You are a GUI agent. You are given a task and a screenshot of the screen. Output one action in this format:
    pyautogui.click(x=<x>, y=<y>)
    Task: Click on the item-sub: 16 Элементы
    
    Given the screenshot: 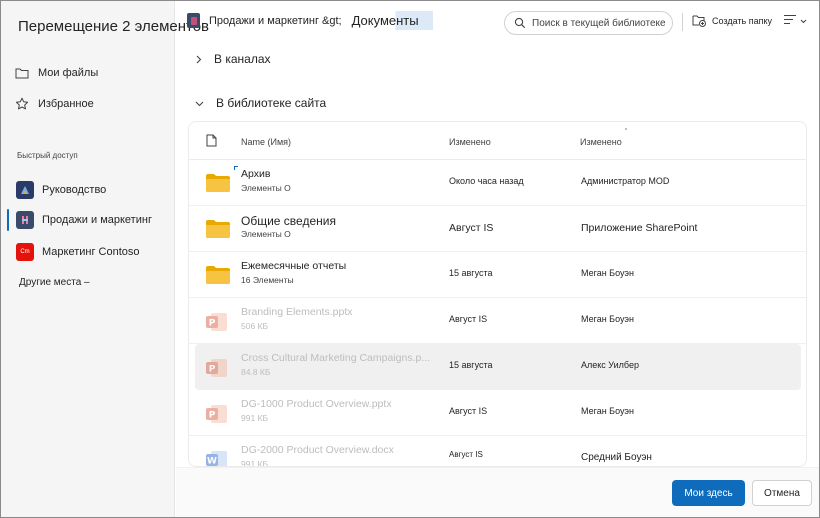 What is the action you would take?
    pyautogui.click(x=267, y=280)
    